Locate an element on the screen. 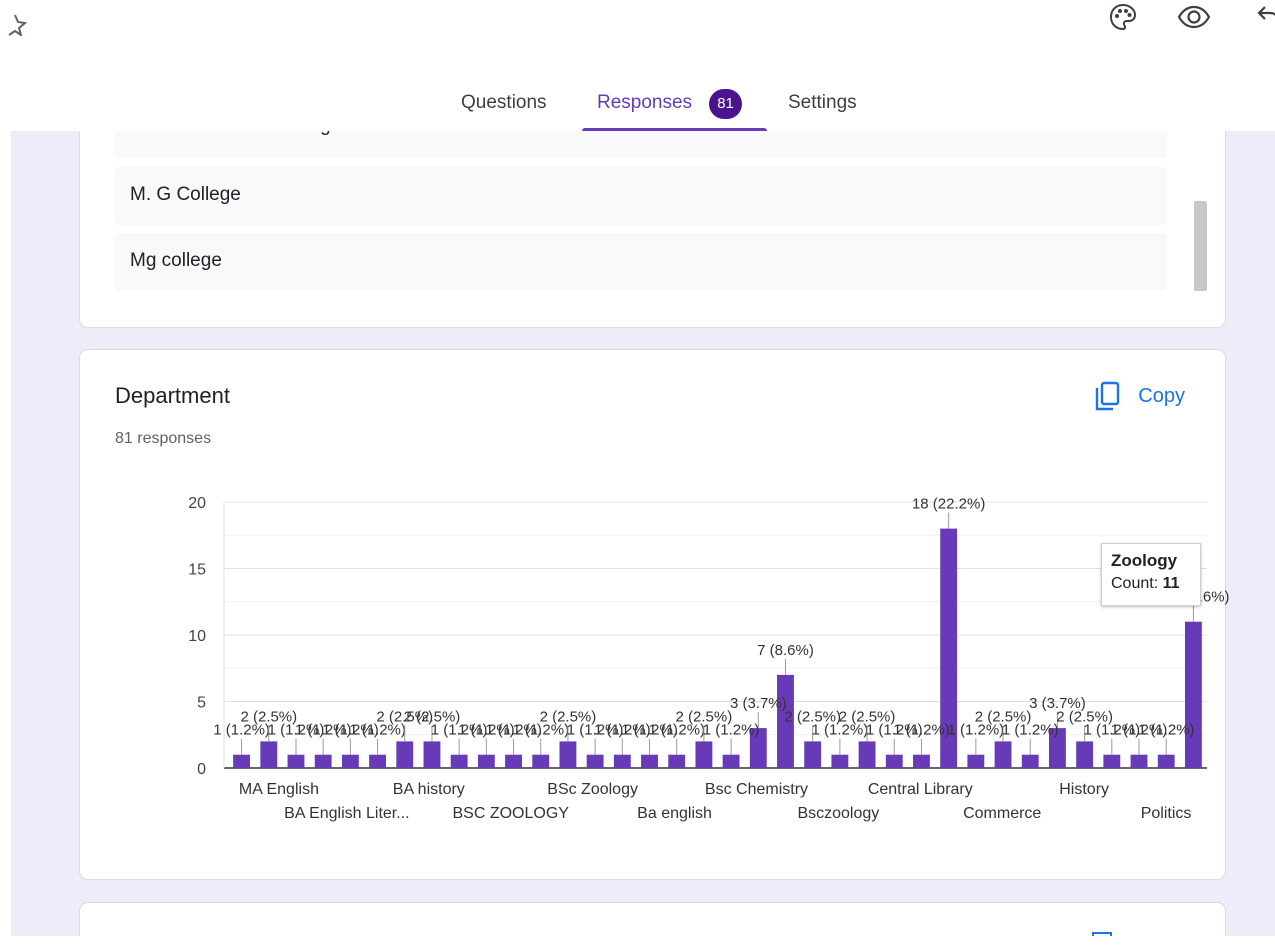  tab-questions-label: Questions is located at coordinates (504, 102).